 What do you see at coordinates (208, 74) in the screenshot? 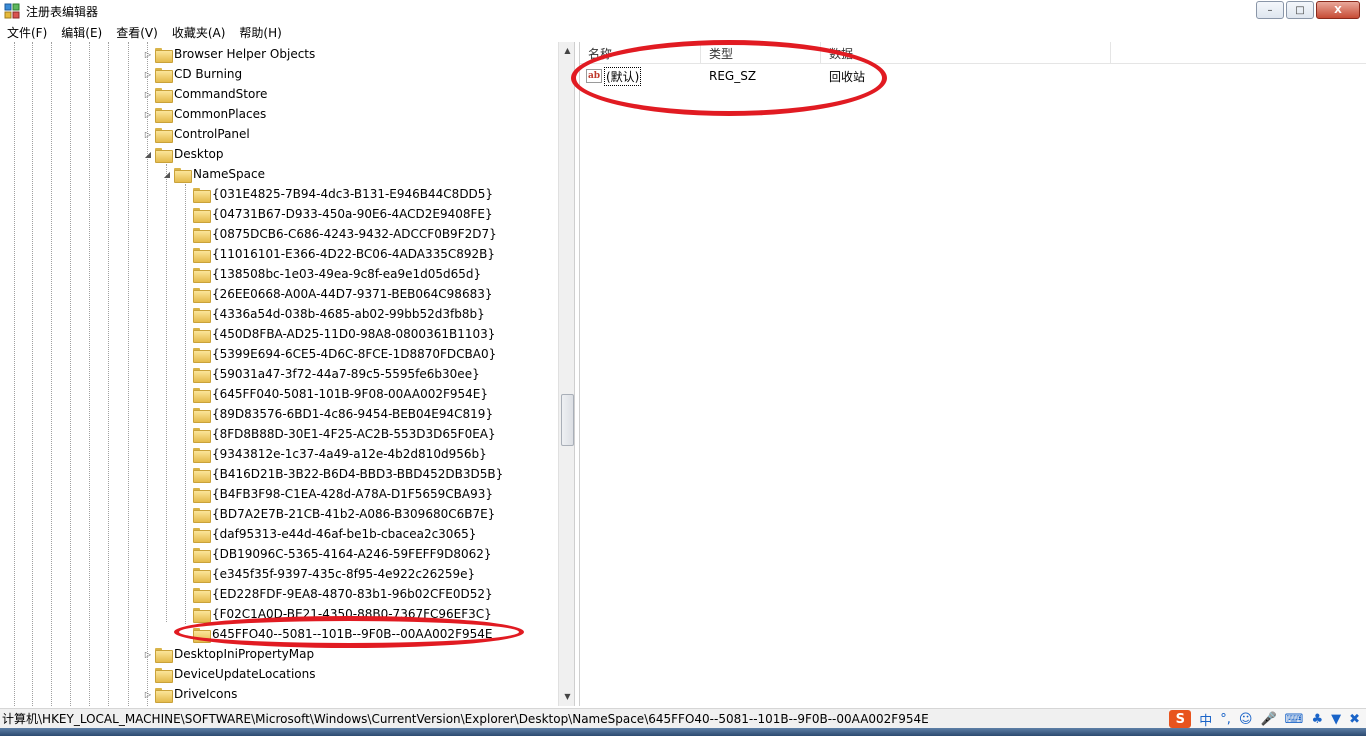
I see `tree-item-label: CD Burning` at bounding box center [208, 74].